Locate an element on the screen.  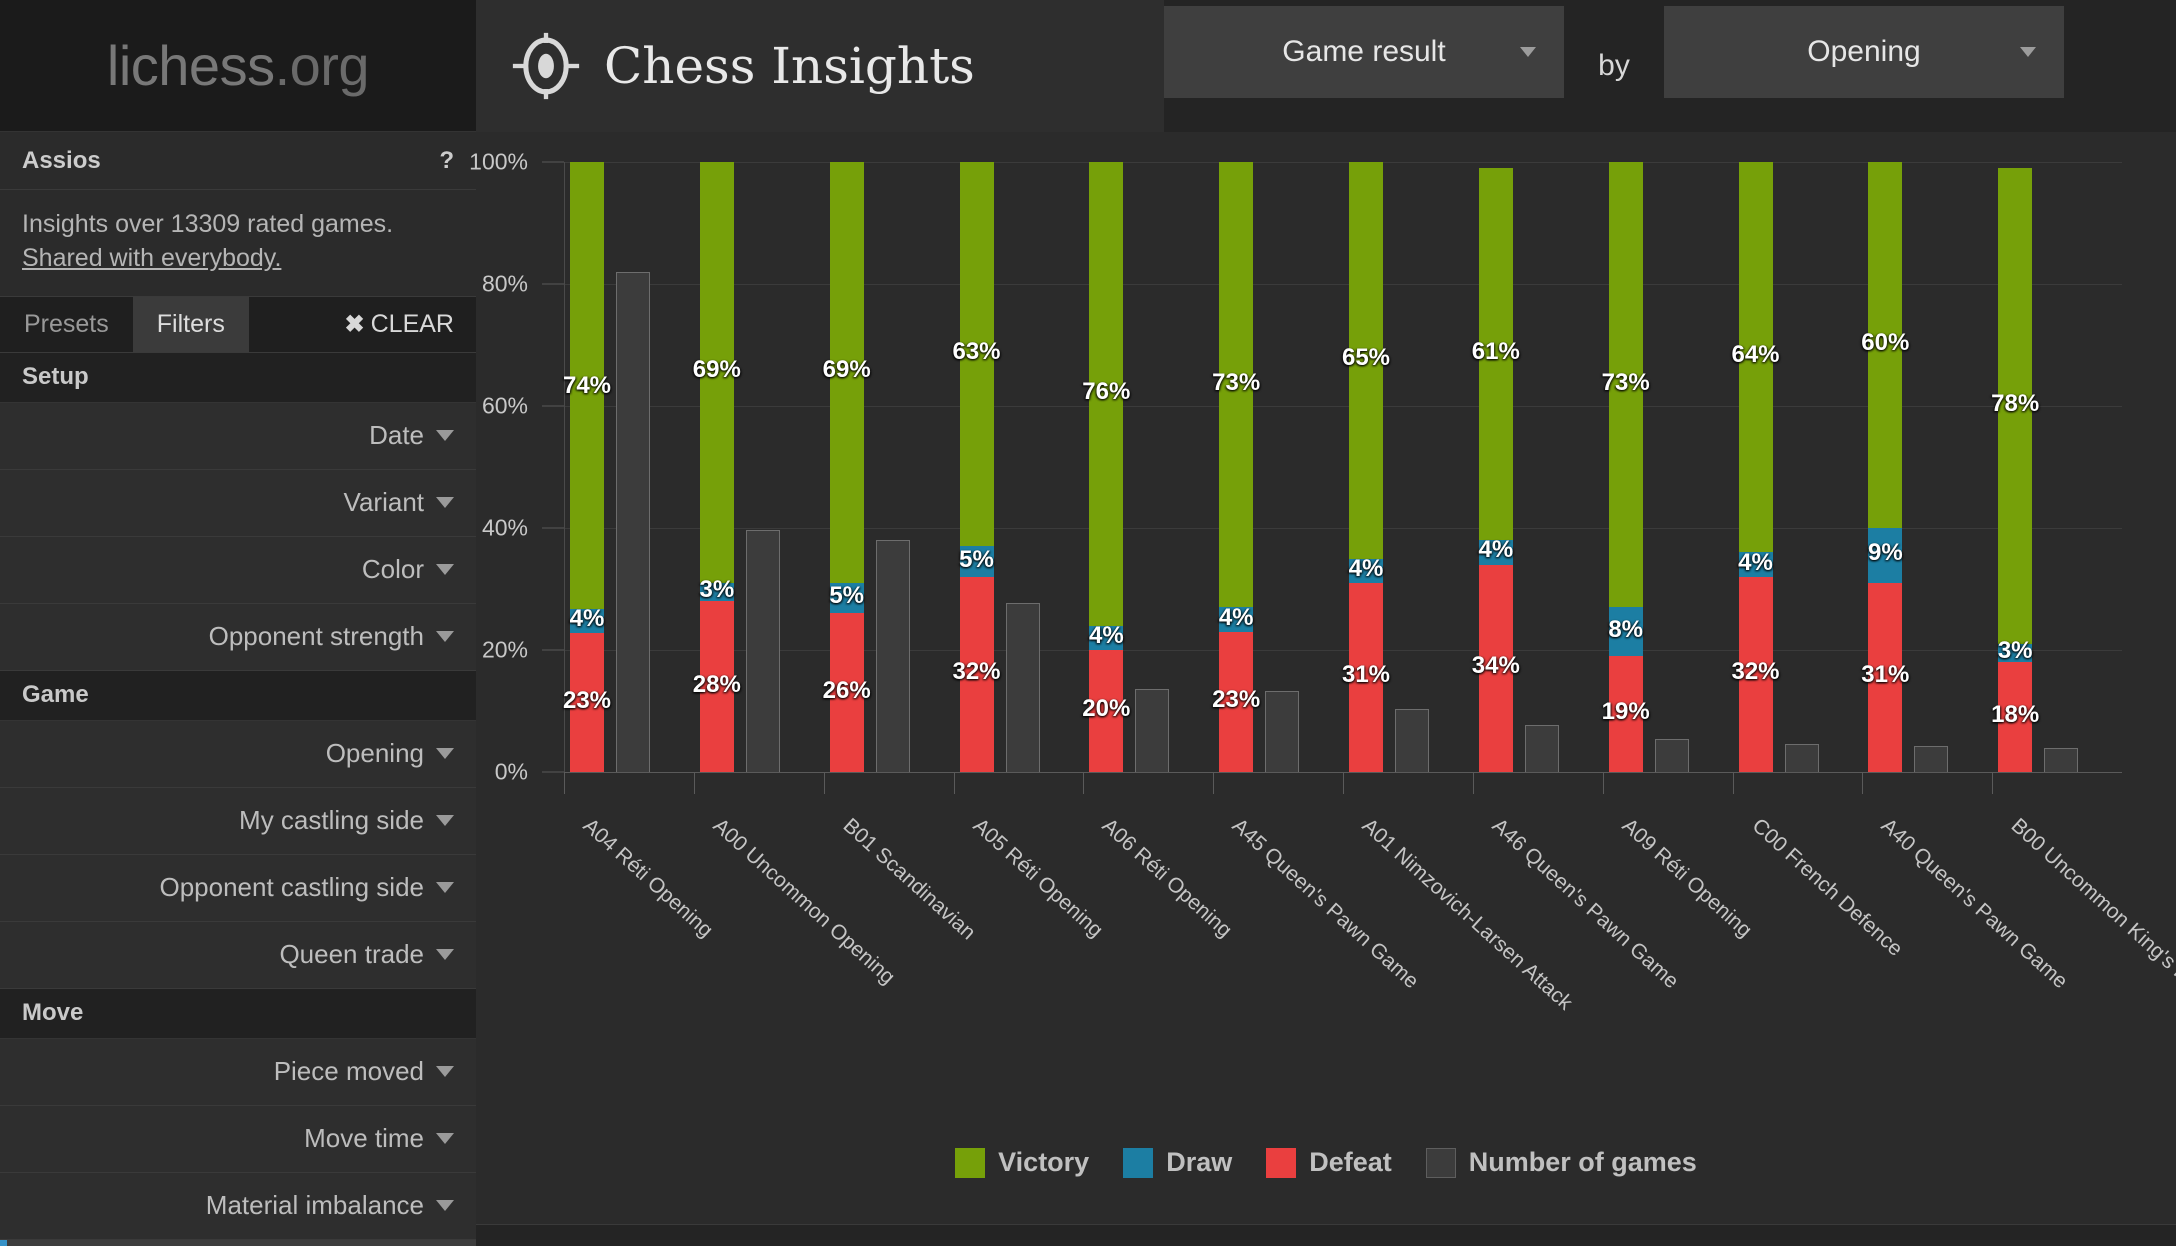
filter-item-date: Date is located at coordinates (238, 436).